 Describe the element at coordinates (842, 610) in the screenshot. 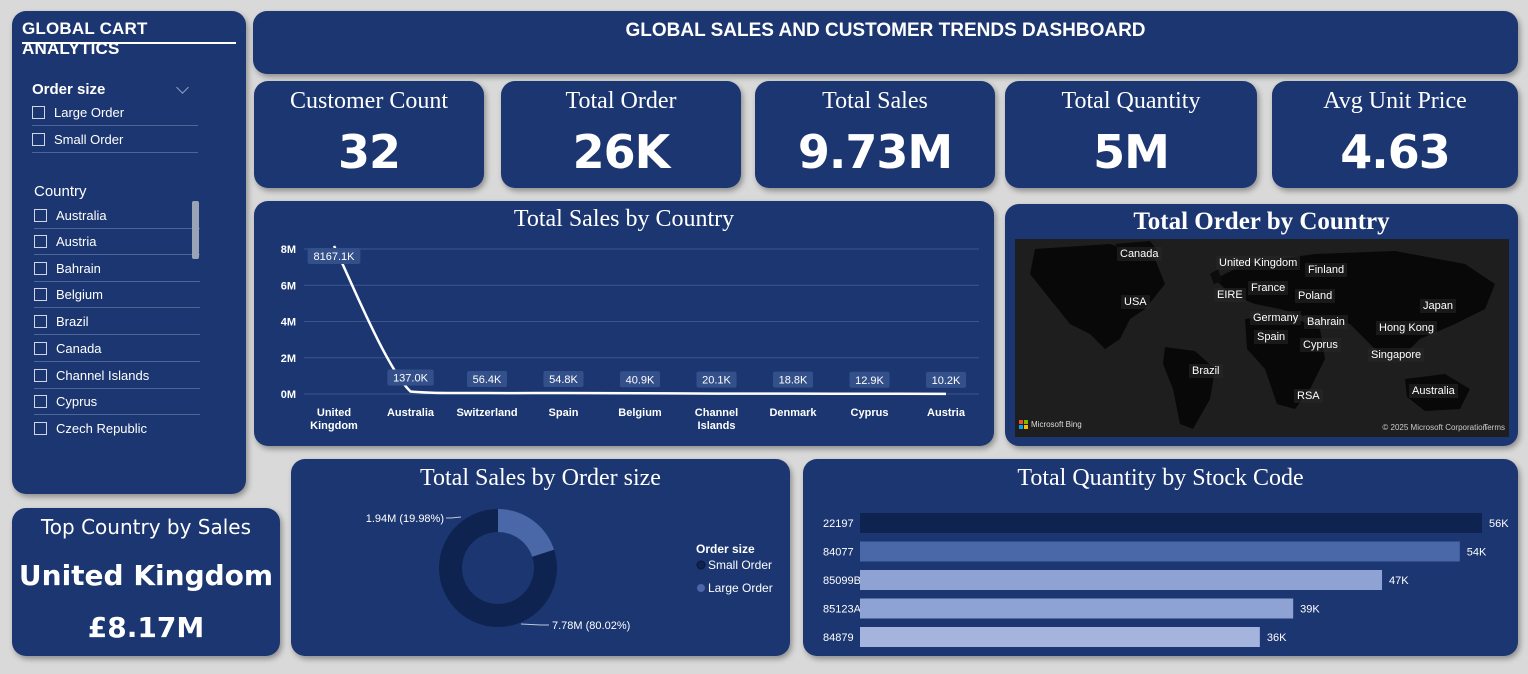

I see `category-label: 85123A` at that location.